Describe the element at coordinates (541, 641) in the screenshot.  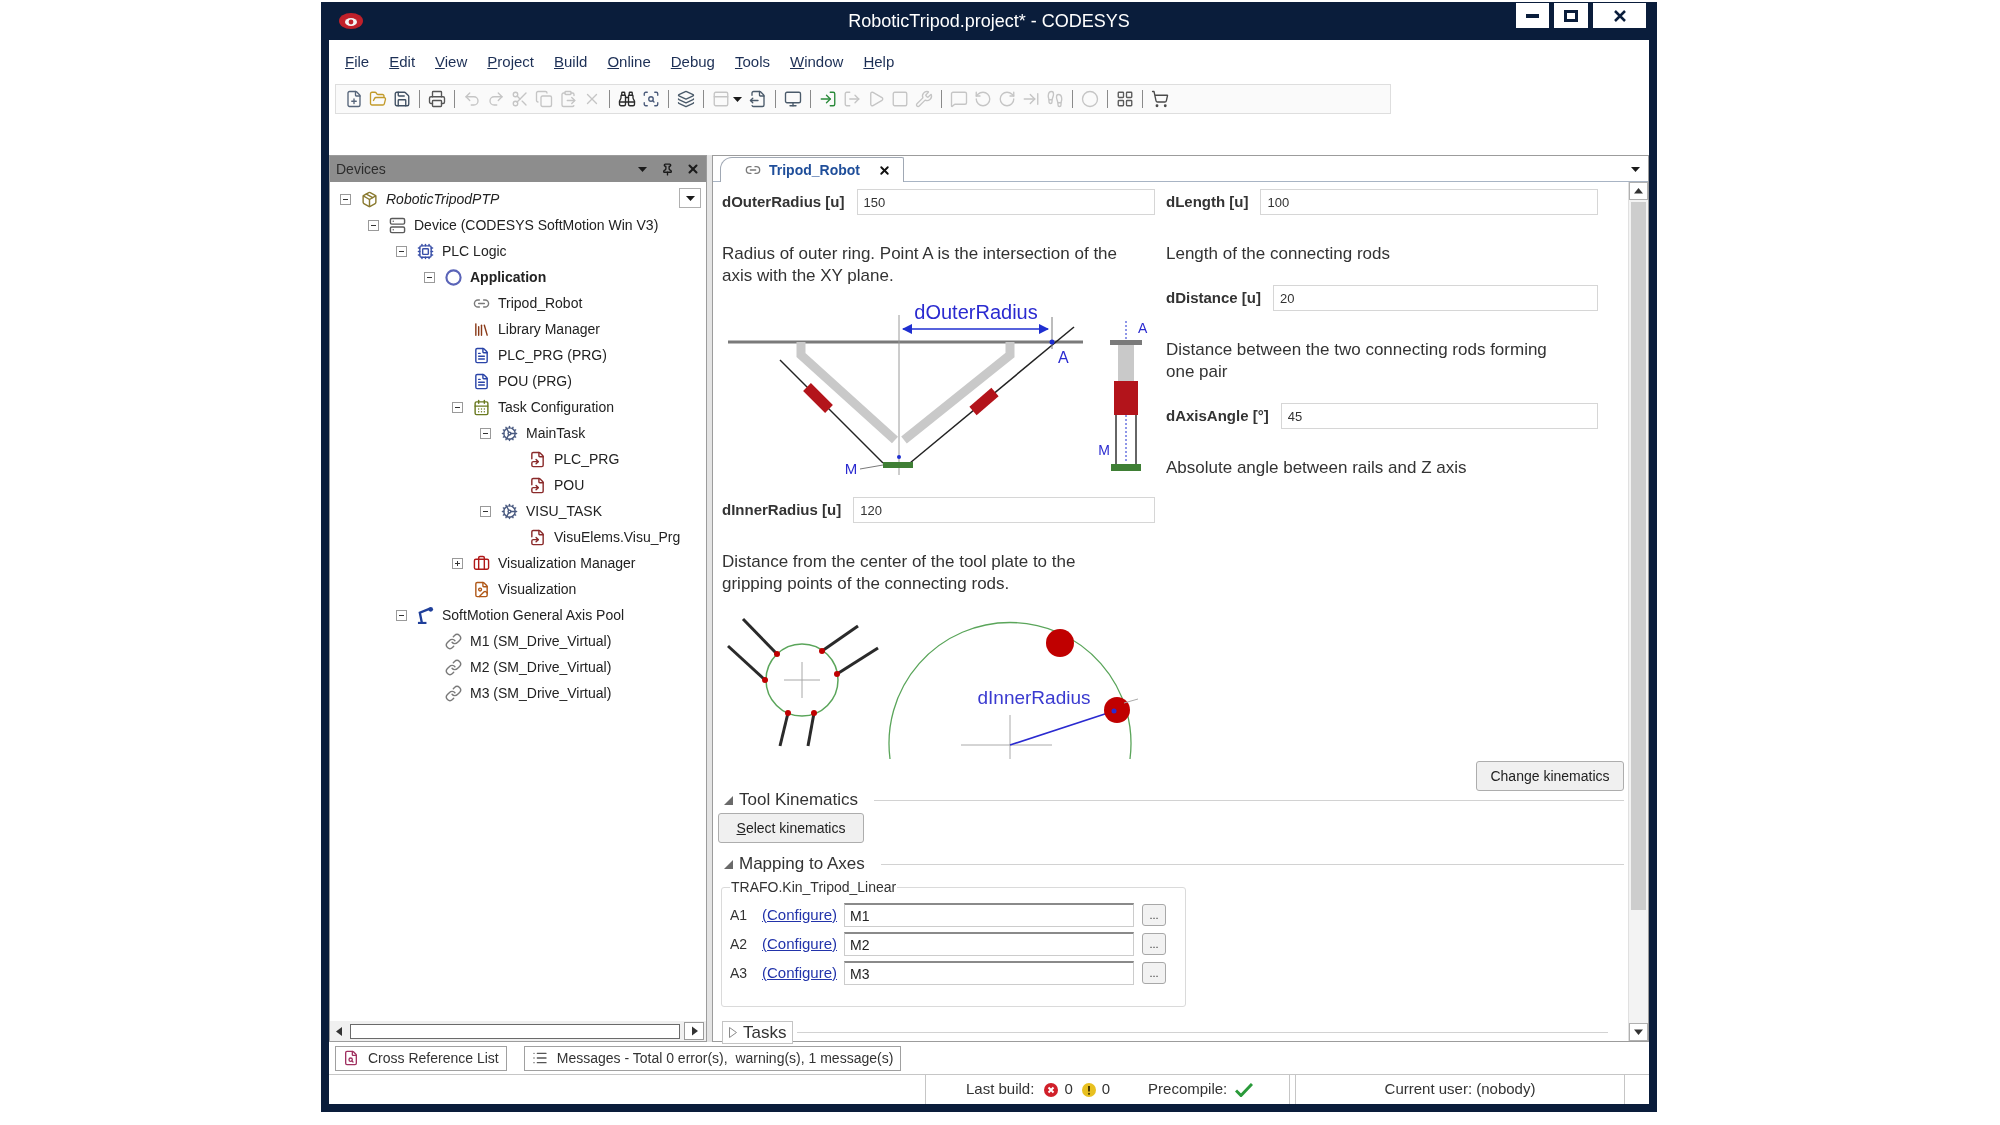
I see `tree-item: M1 (SM_Drive_Virtual)` at that location.